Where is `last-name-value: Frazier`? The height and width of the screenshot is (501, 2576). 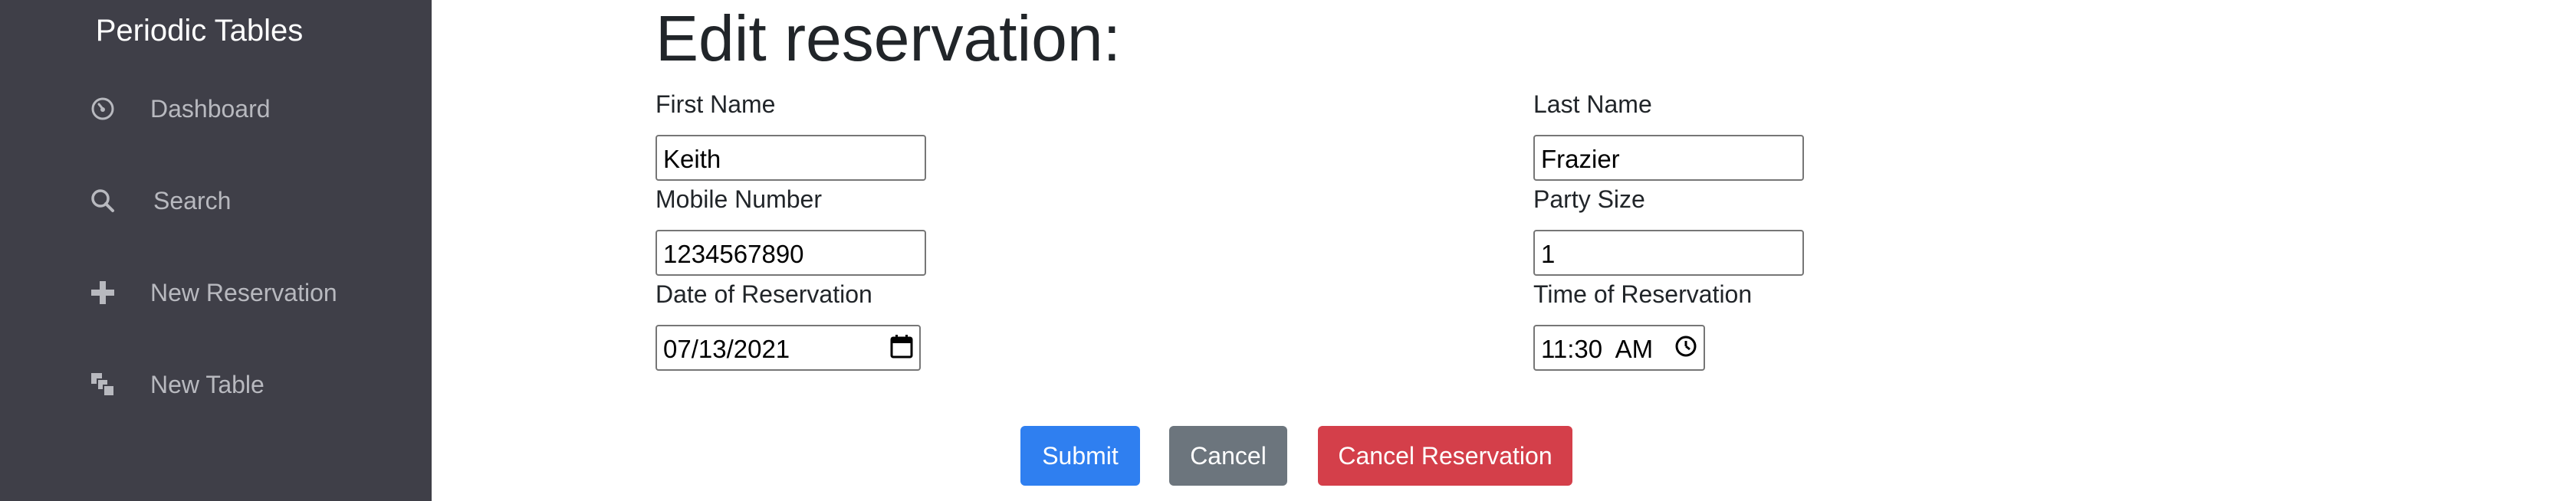
last-name-value: Frazier is located at coordinates (1581, 159).